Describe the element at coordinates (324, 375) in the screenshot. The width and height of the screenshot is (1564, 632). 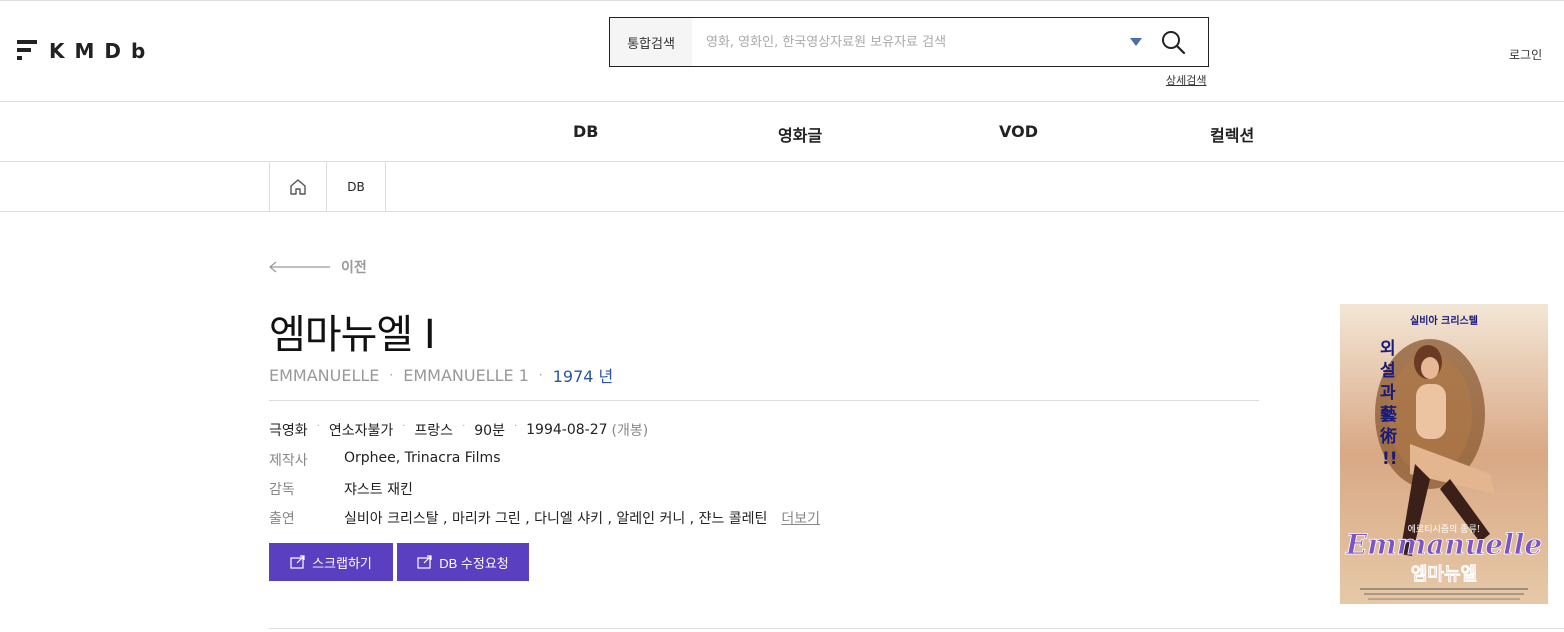
I see `original-title: EMMANUELLE` at that location.